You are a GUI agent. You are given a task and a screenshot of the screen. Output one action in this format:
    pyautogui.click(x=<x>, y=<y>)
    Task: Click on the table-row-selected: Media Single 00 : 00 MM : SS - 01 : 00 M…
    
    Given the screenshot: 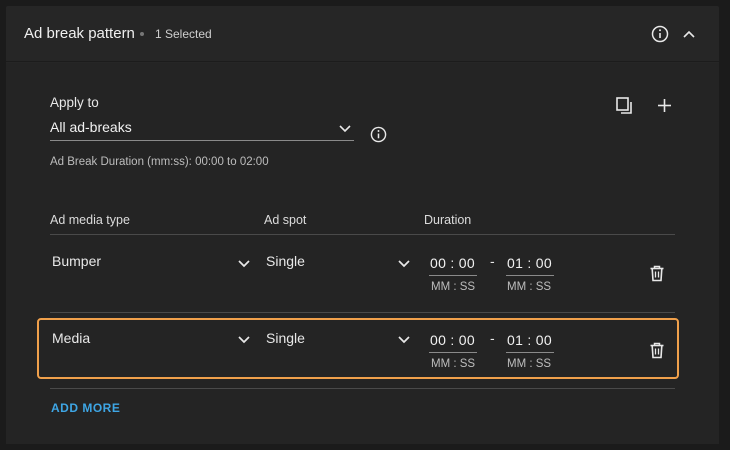 What is the action you would take?
    pyautogui.click(x=358, y=348)
    